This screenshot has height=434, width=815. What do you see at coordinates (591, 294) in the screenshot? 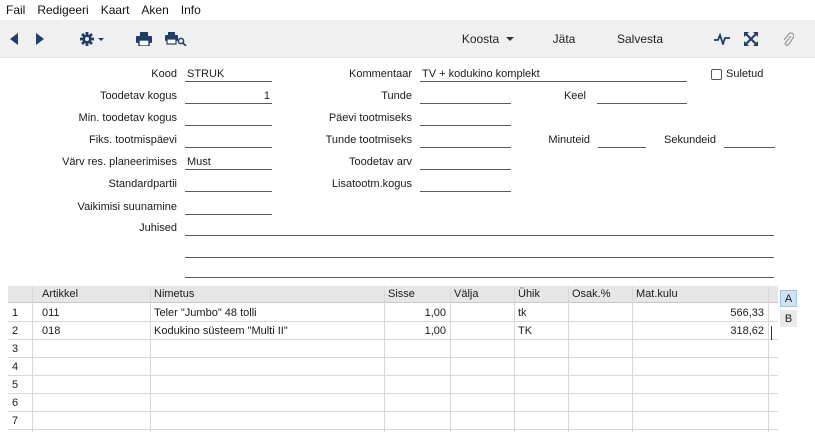
I see `col-osak-header: Osak.%` at bounding box center [591, 294].